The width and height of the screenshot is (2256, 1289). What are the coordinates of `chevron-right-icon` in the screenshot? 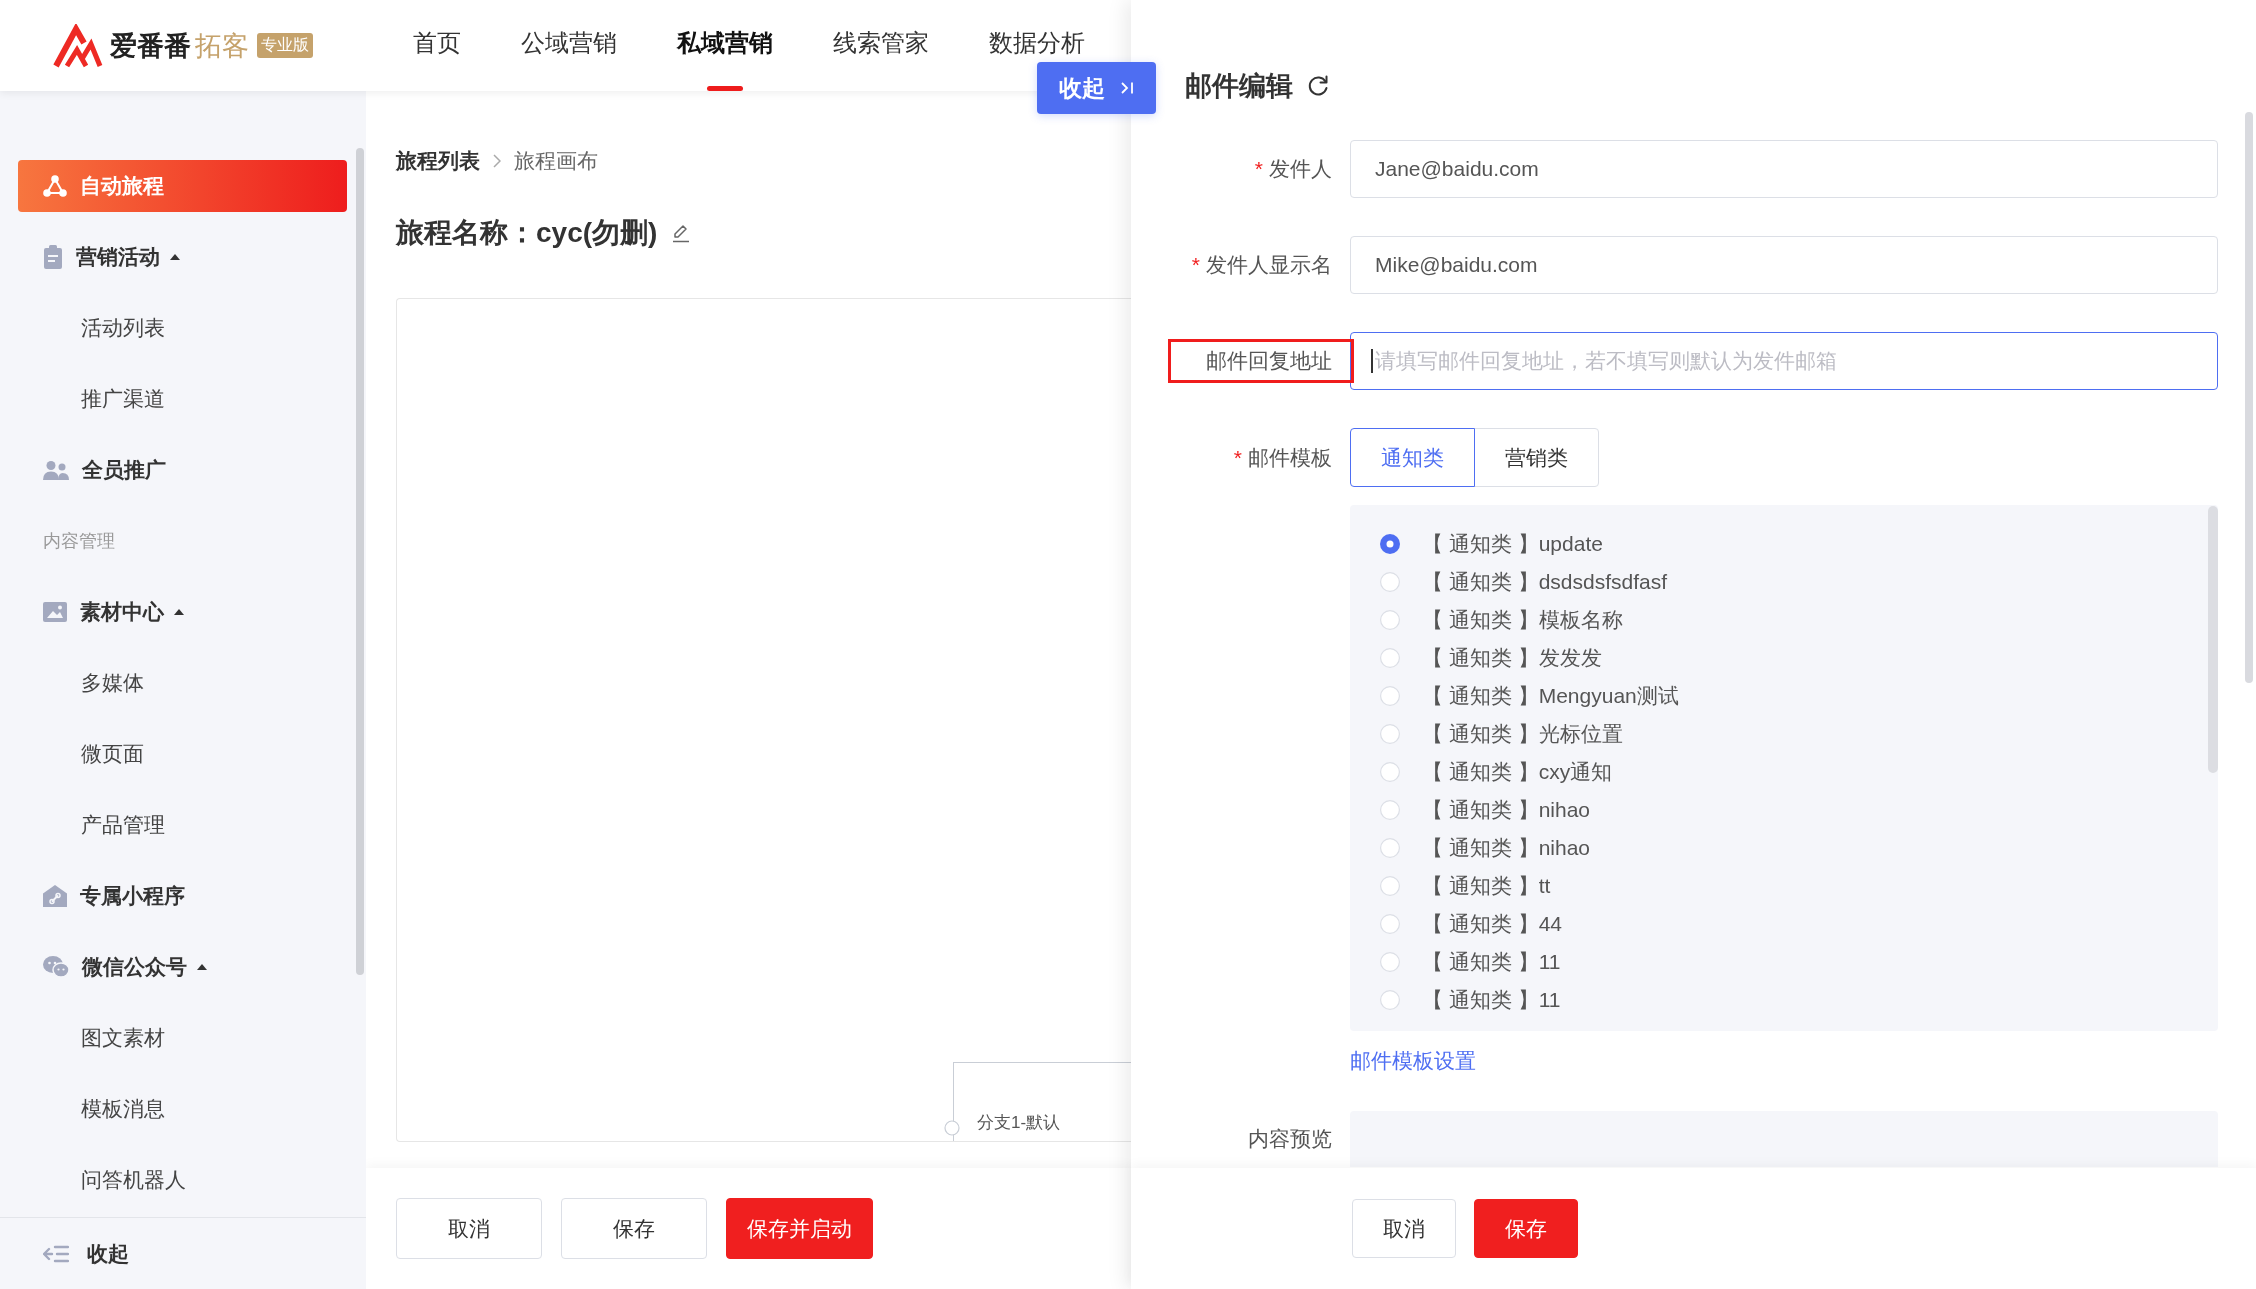 It's located at (497, 161).